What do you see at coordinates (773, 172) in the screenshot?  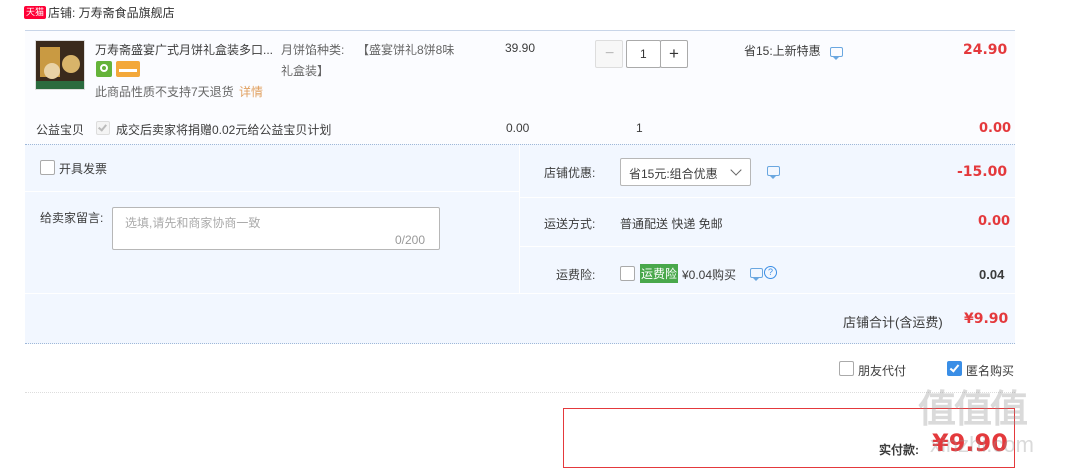 I see `discount-chat-icon` at bounding box center [773, 172].